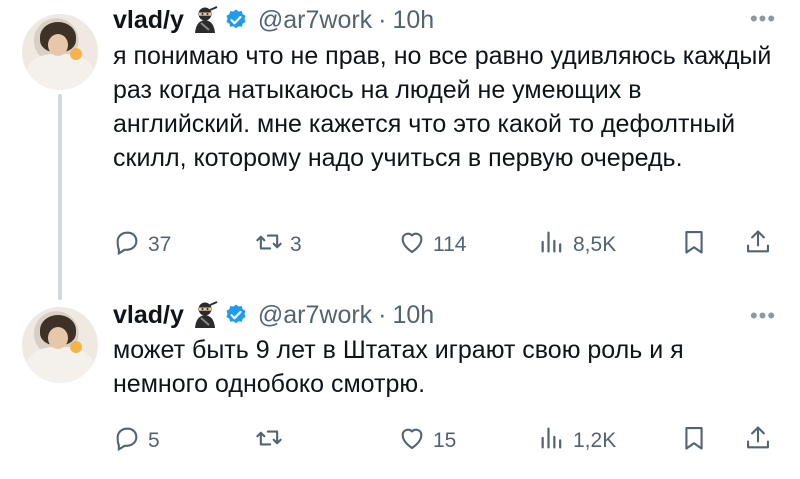  I want to click on reply-button: 5, so click(136, 441).